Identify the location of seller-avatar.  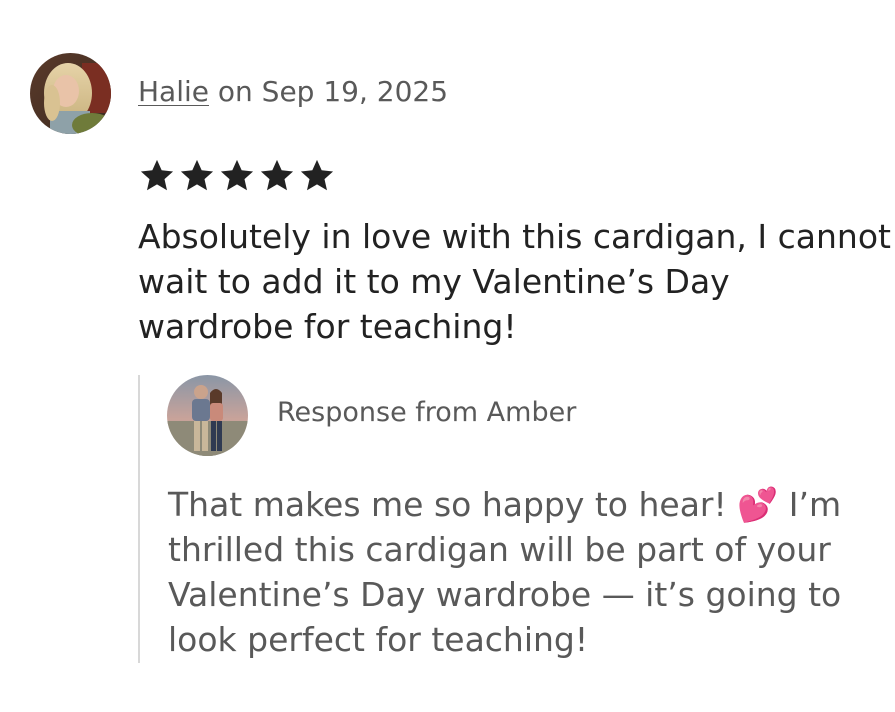
(207, 415).